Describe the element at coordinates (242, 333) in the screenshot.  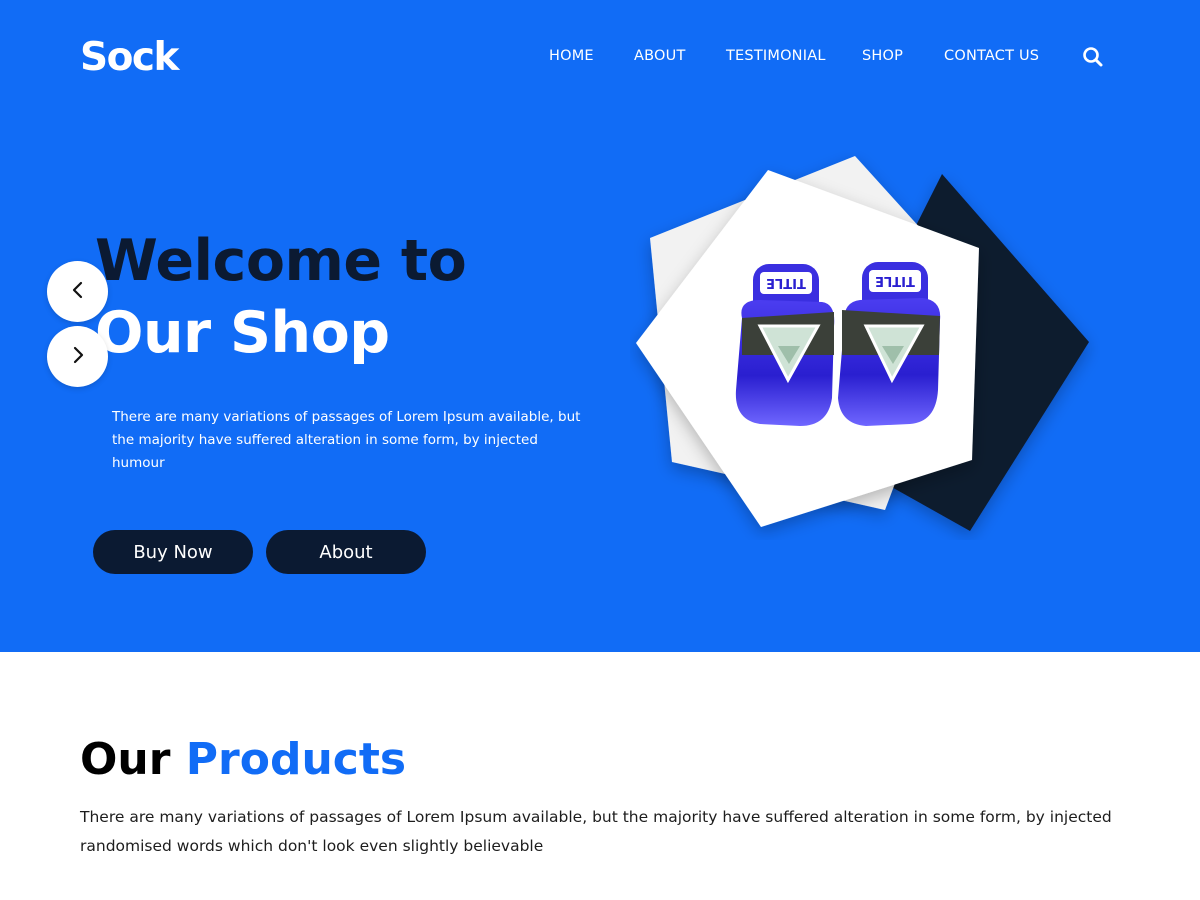
I see `hero-headline-line2: Our Shop` at that location.